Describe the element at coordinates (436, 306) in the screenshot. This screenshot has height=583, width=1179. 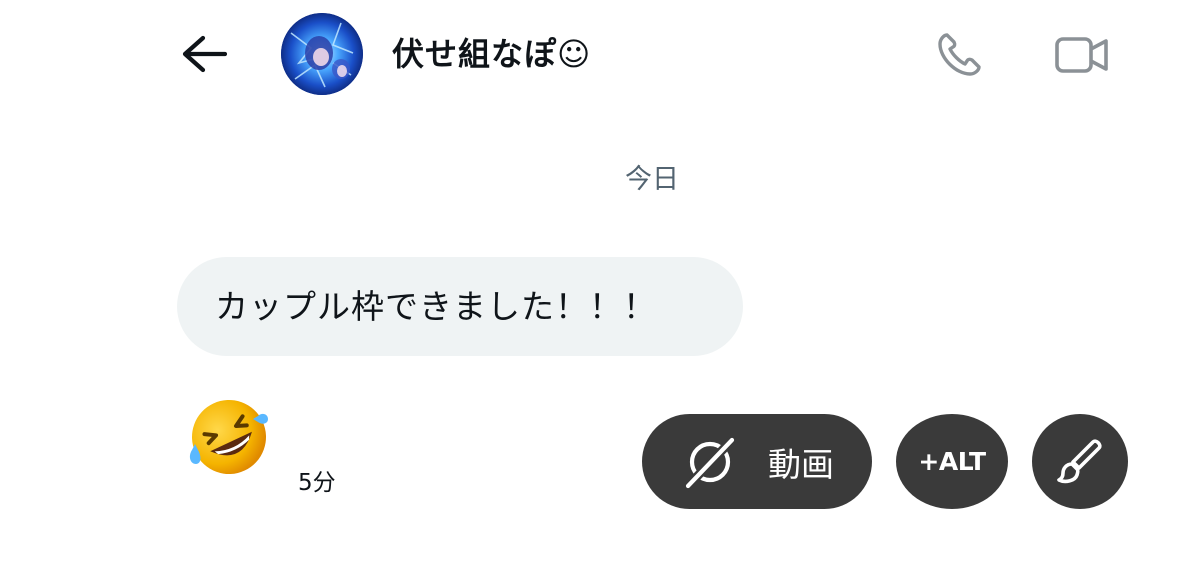
I see `message-text: カップル枠できました！！！` at that location.